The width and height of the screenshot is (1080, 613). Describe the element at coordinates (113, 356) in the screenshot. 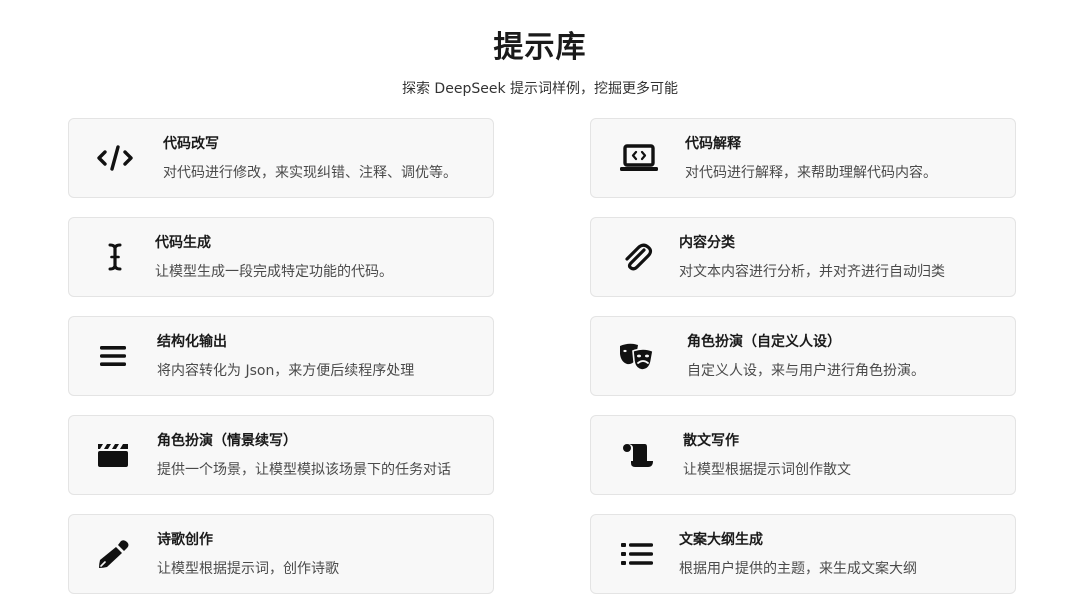

I see `menu-bars-icon` at that location.